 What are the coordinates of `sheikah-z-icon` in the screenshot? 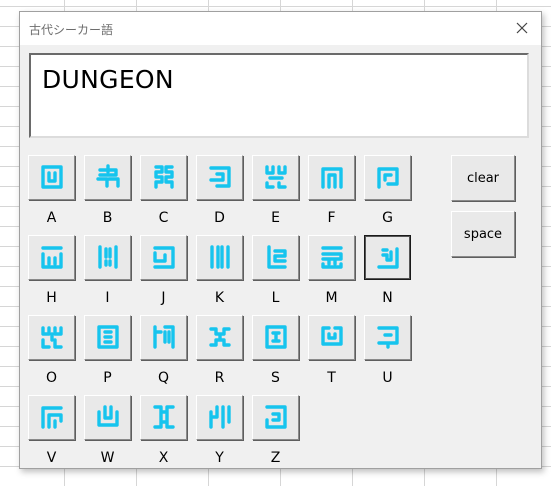 It's located at (276, 417).